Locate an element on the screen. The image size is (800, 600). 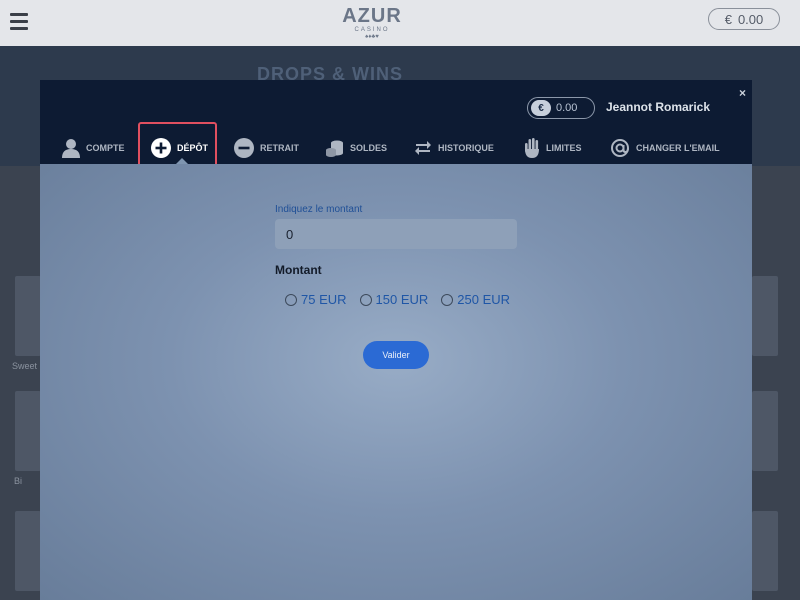
montant-title: Montant is located at coordinates (298, 270).